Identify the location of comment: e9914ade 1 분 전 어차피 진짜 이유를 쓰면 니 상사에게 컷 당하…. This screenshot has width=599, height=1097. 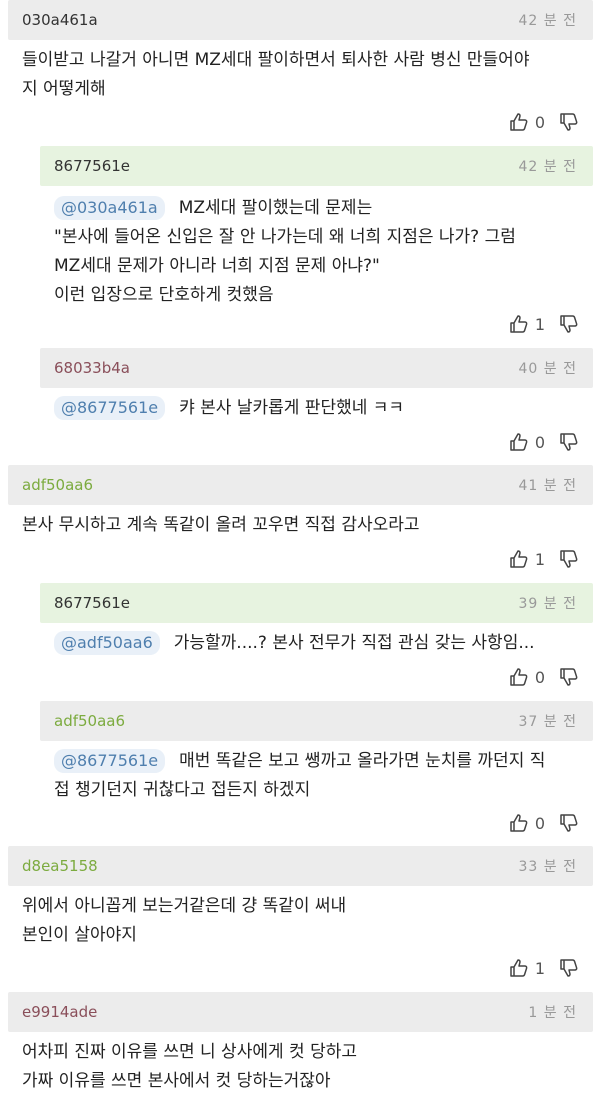
(300, 1044).